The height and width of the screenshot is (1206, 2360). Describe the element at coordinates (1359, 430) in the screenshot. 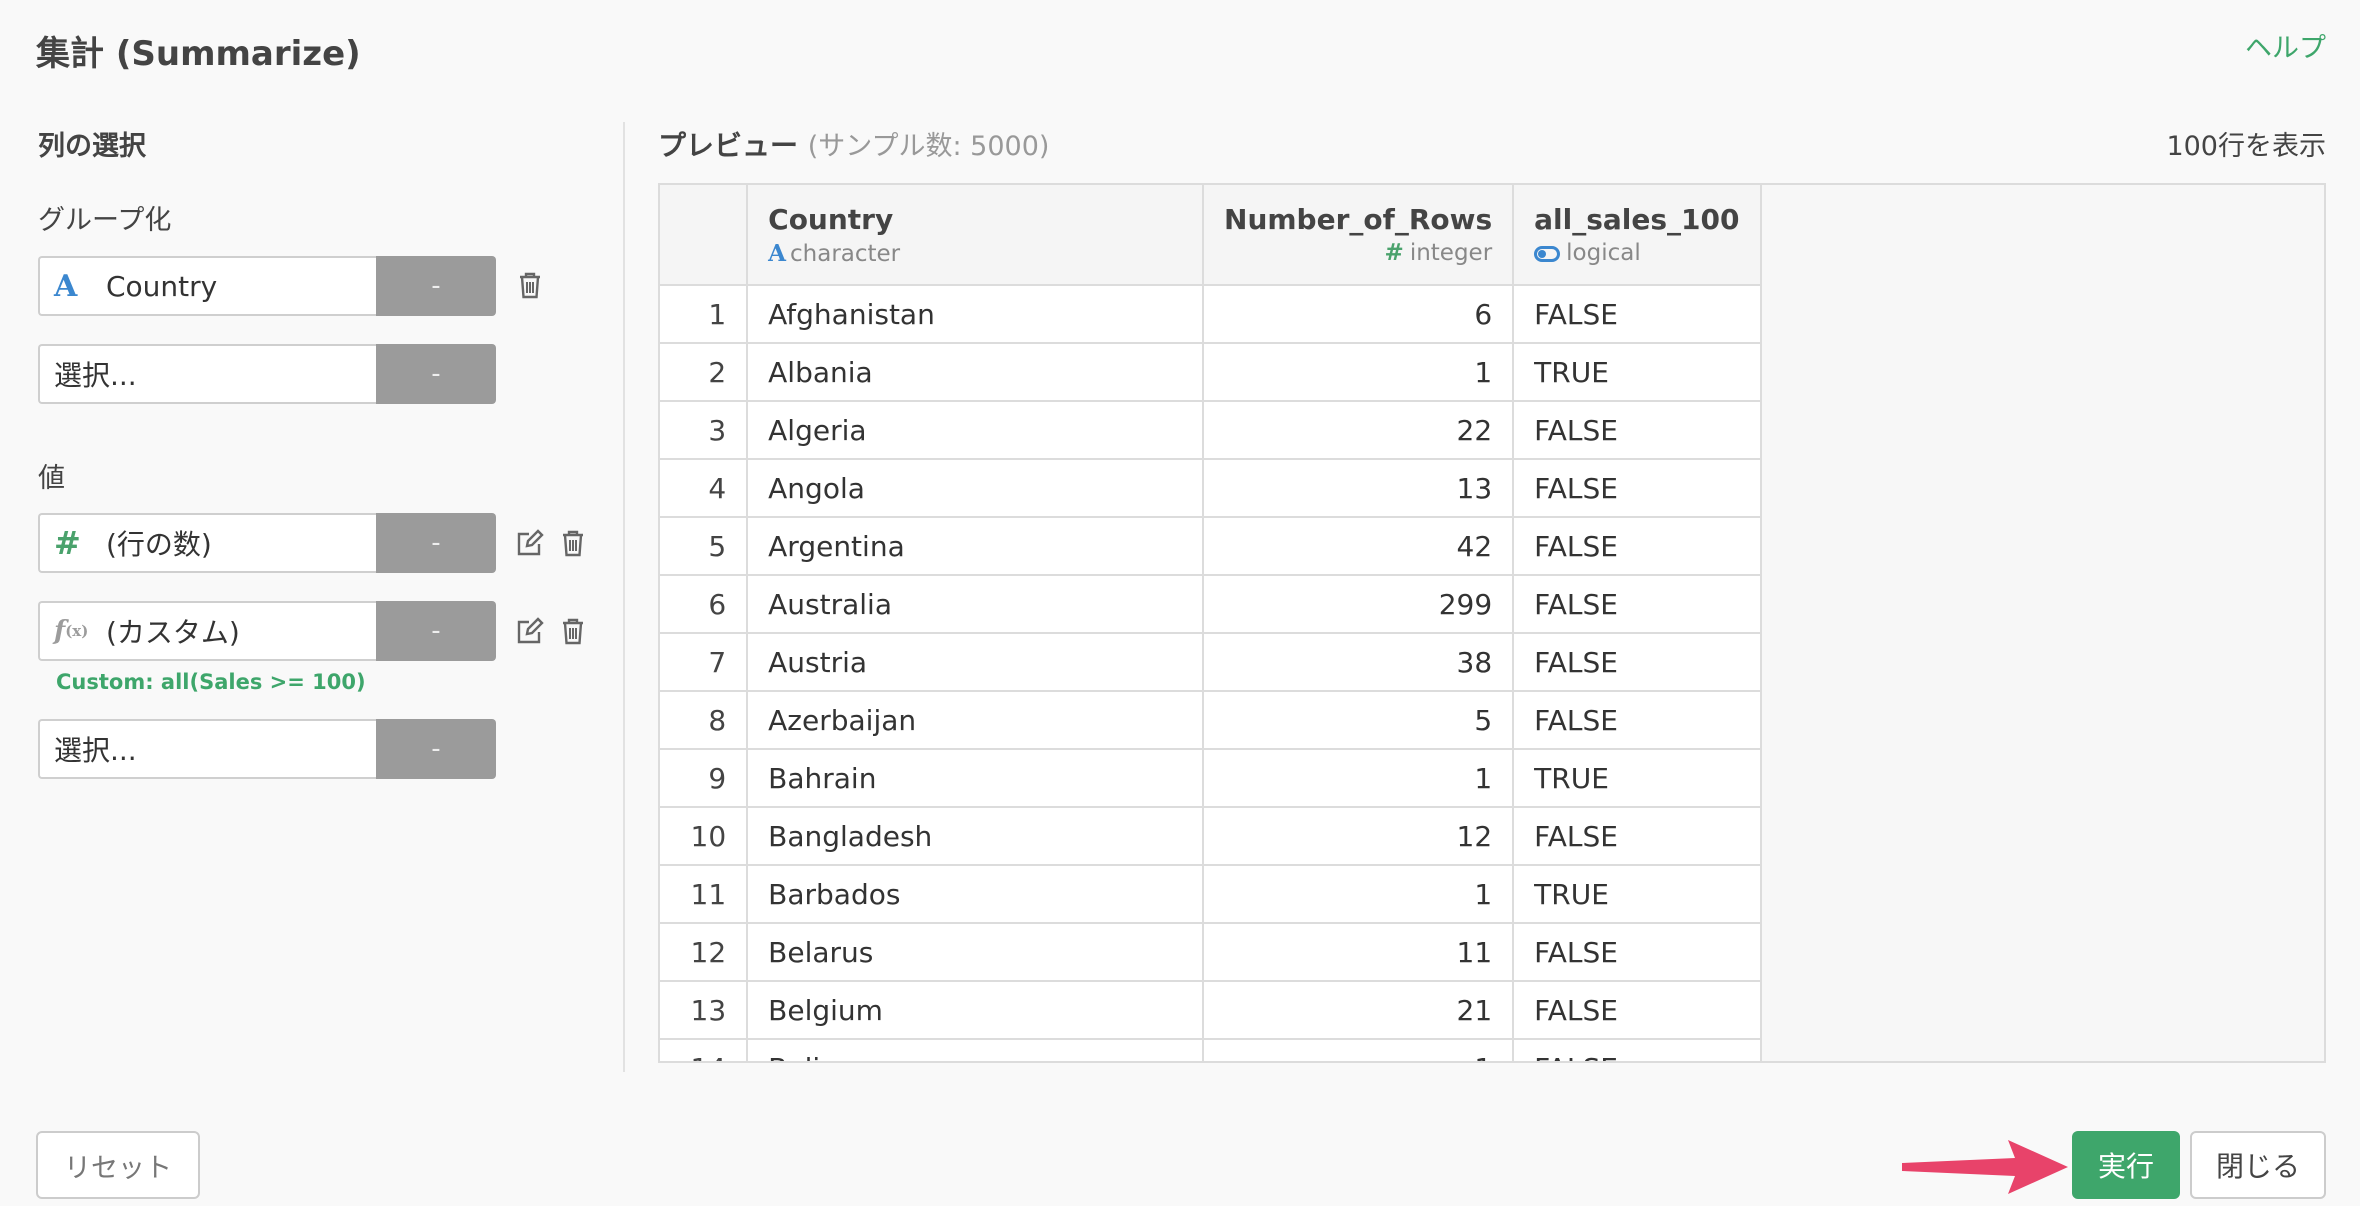

I see `number-of-rows-cell: 22` at that location.